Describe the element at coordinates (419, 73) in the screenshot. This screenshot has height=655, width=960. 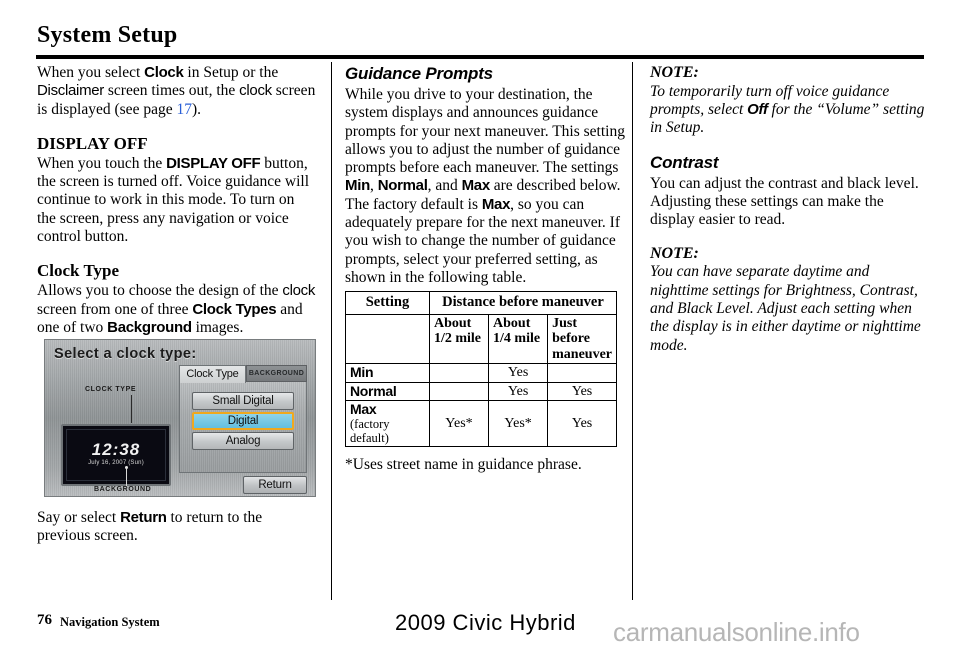
I see `heading-guidance-prompts: Guidance Prompts` at that location.